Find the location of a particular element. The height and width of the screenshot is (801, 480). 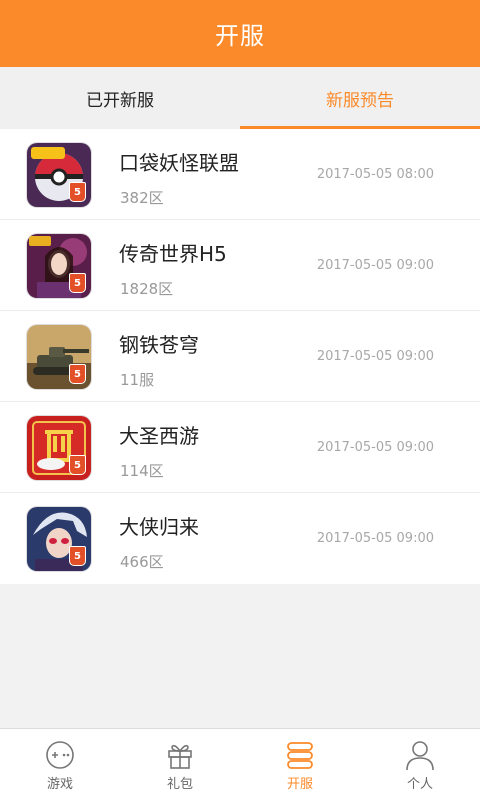

nav-label: 开服 is located at coordinates (299, 784).